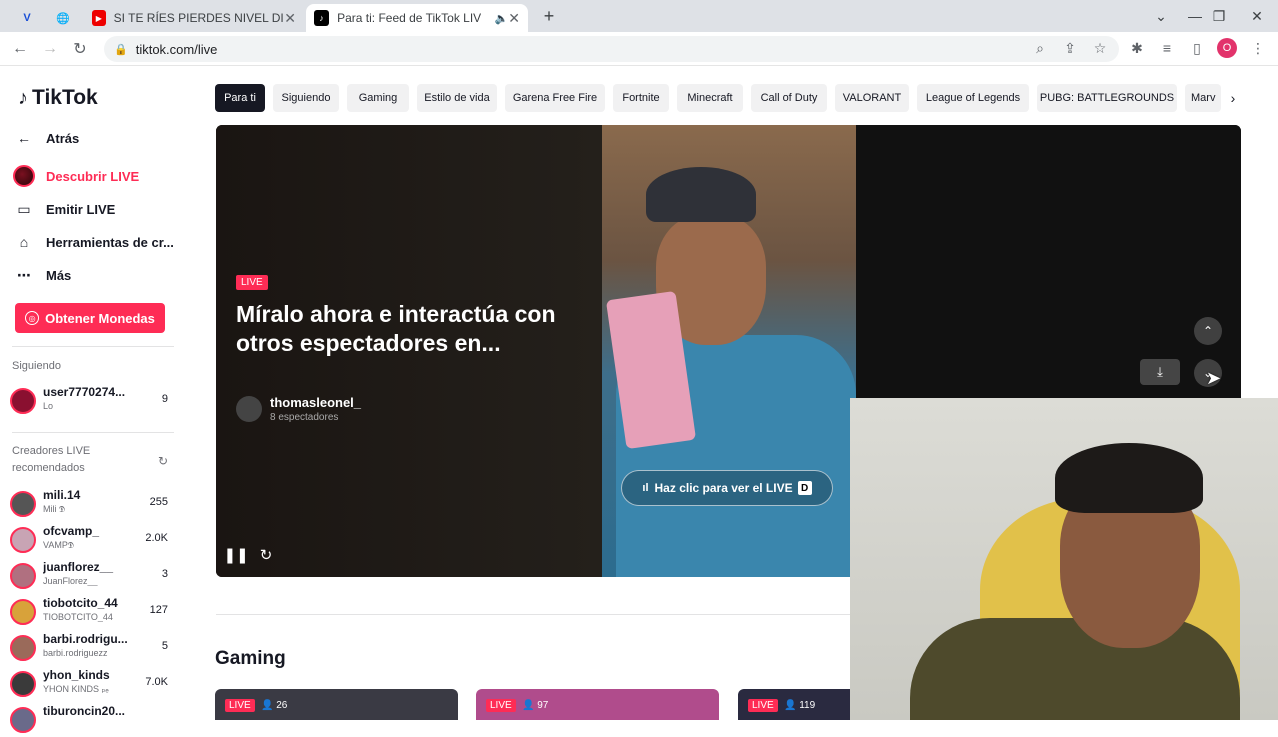 Image resolution: width=1278 pixels, height=737 pixels. I want to click on gaming-live-card: LIVE 👤 26, so click(336, 704).